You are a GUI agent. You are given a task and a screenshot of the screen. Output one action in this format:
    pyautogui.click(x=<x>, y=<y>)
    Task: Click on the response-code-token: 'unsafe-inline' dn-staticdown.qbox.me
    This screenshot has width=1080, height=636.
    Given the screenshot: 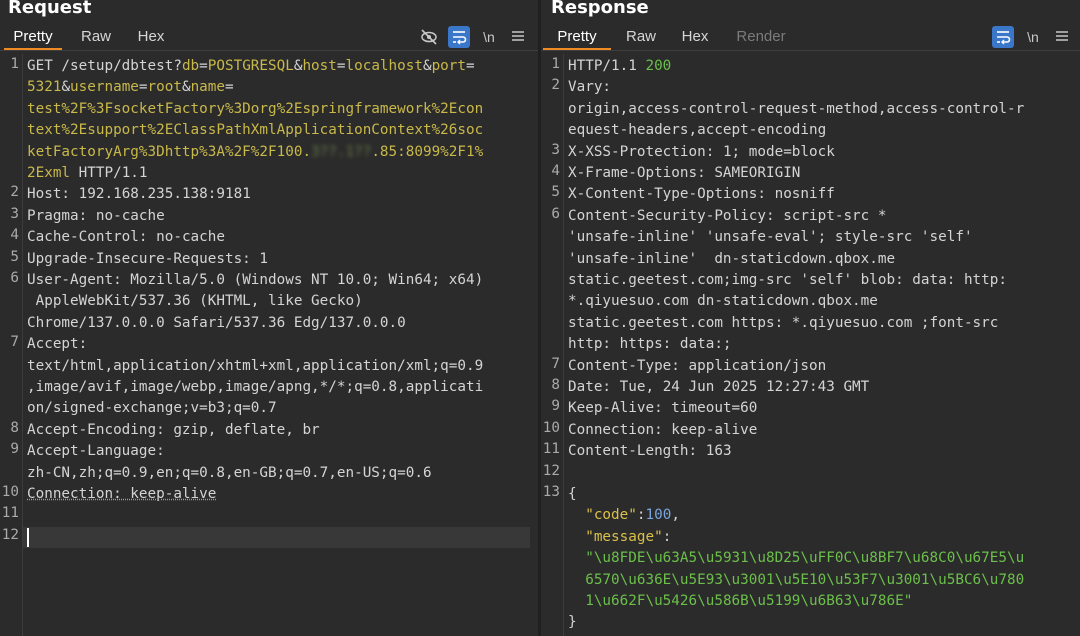 What is the action you would take?
    pyautogui.click(x=732, y=258)
    